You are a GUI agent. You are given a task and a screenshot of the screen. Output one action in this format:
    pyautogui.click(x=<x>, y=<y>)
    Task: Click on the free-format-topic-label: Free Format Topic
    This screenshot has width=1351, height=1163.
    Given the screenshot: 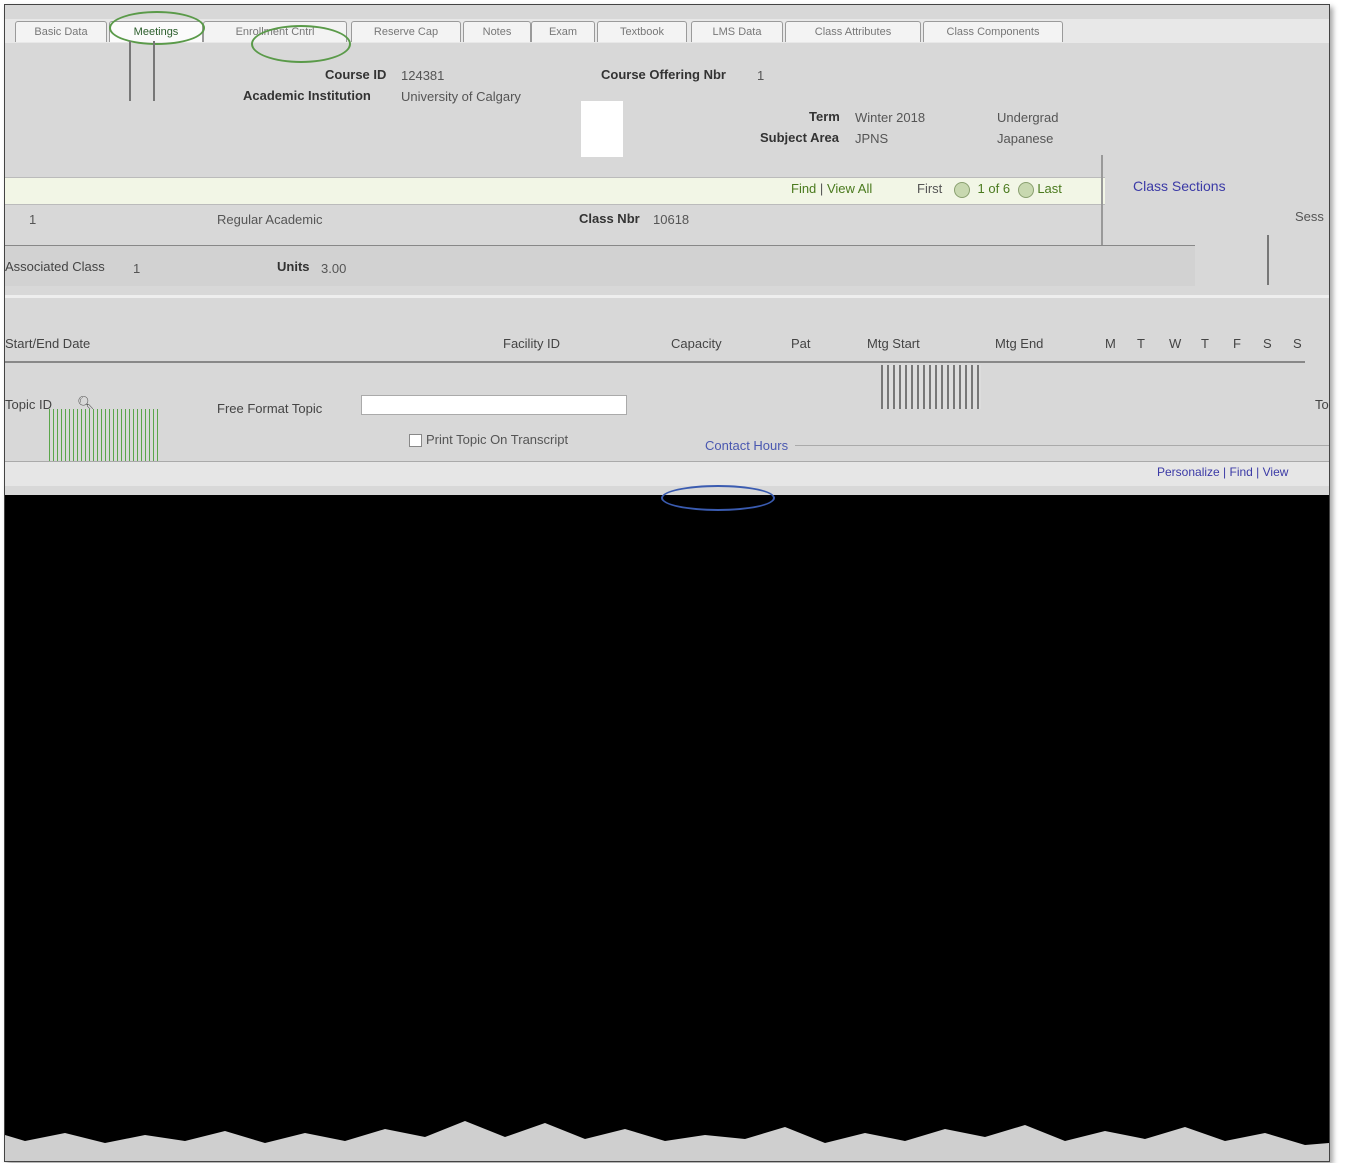 What is the action you would take?
    pyautogui.click(x=270, y=408)
    